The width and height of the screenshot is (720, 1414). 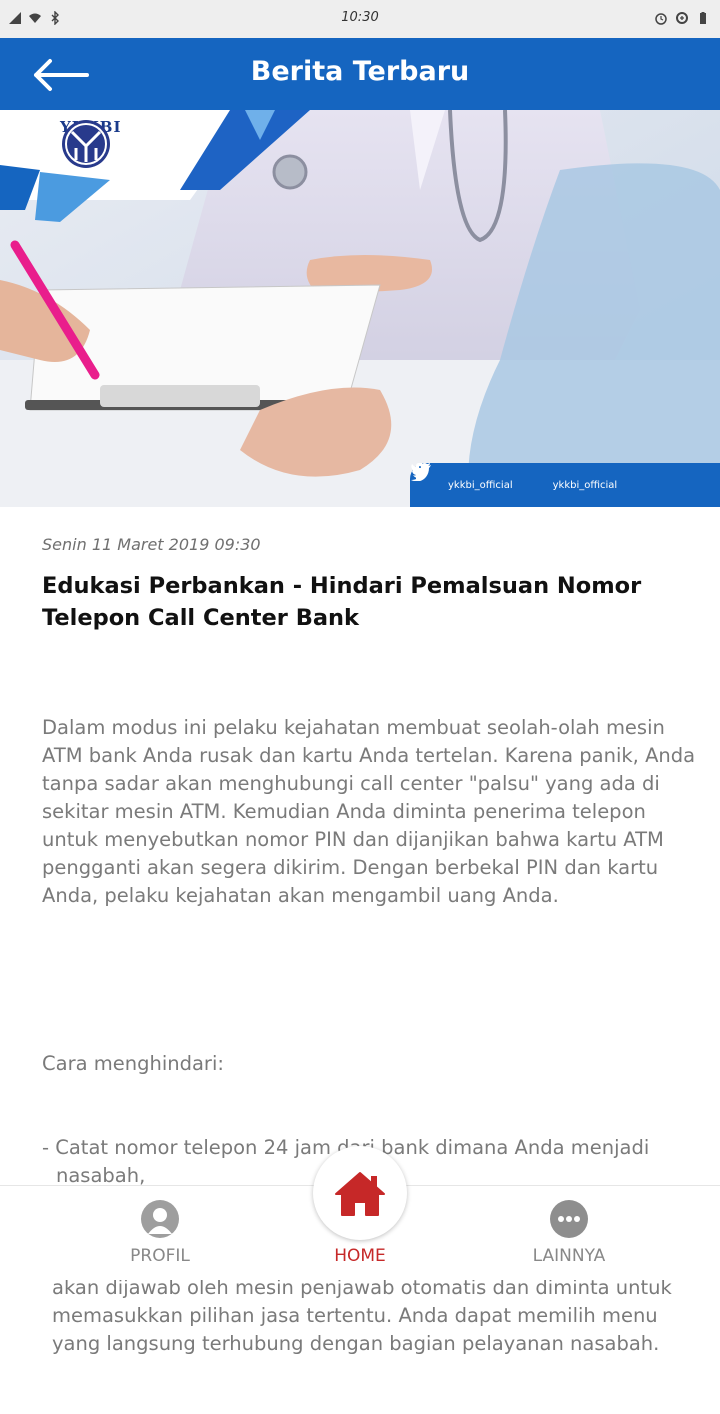 What do you see at coordinates (151, 544) in the screenshot?
I see `article-date: Senin 11 Maret 2019 09:30` at bounding box center [151, 544].